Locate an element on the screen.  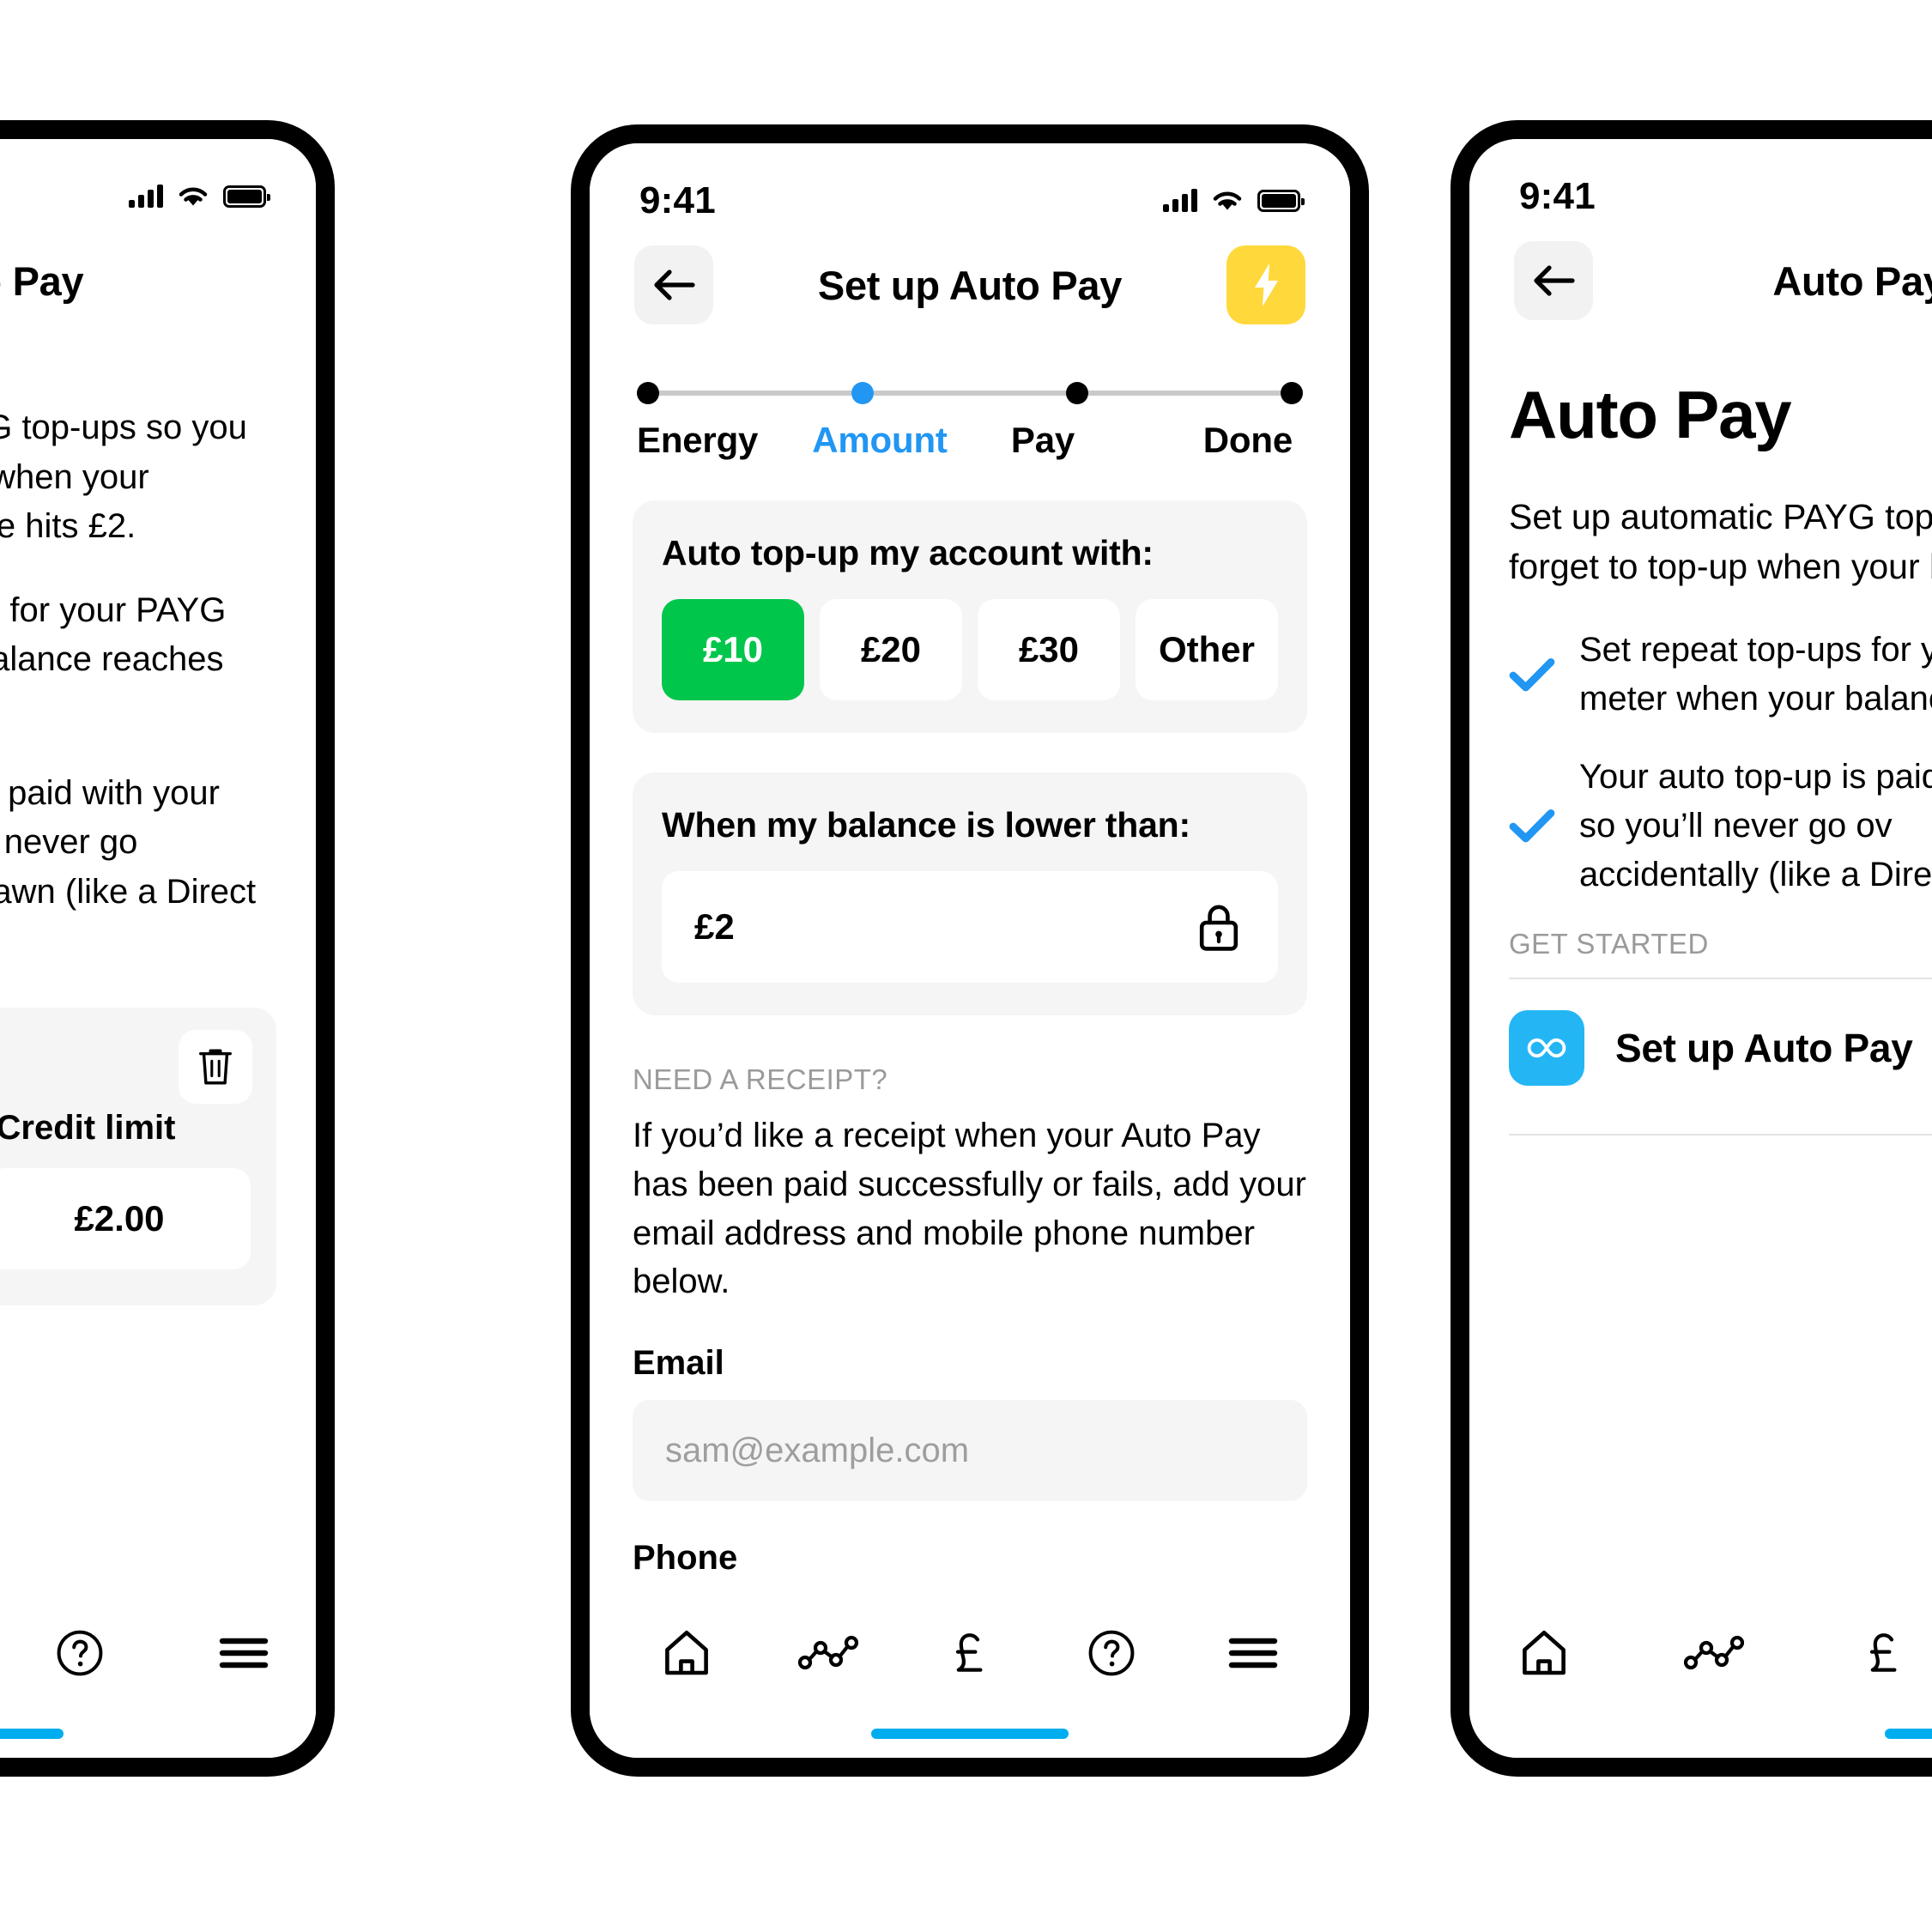
nav-bar-left: Auto Pay is located at coordinates (158, 273).